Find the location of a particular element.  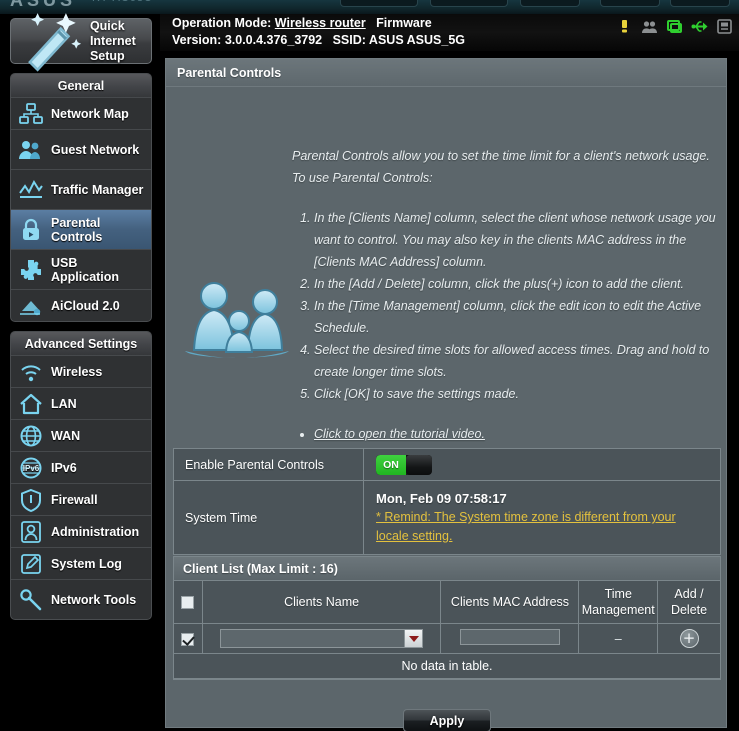

sidebar-item-network-tools: Network Tools is located at coordinates (81, 599).